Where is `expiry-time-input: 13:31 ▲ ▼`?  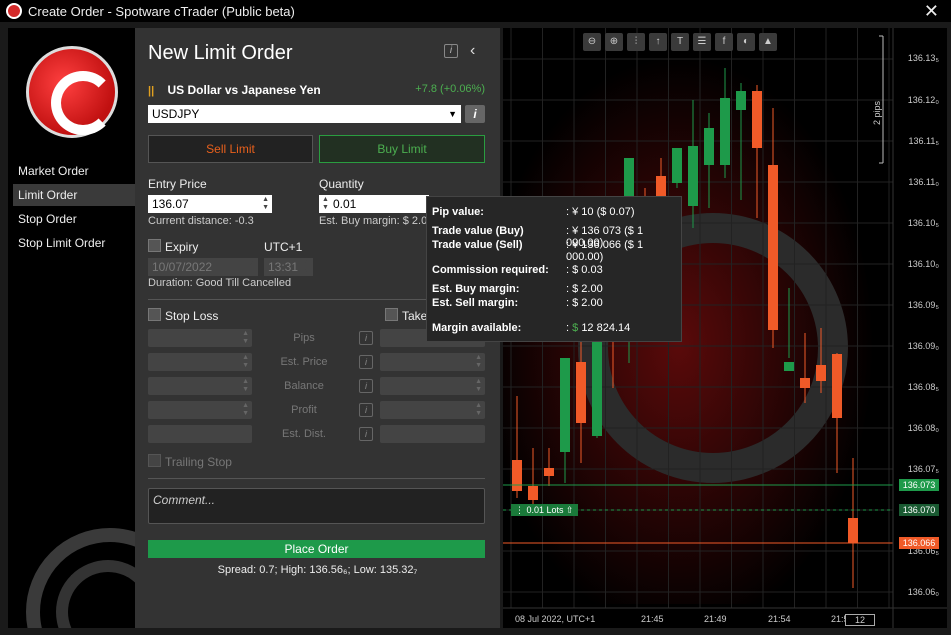
expiry-time-input: 13:31 ▲ ▼ is located at coordinates (288, 267).